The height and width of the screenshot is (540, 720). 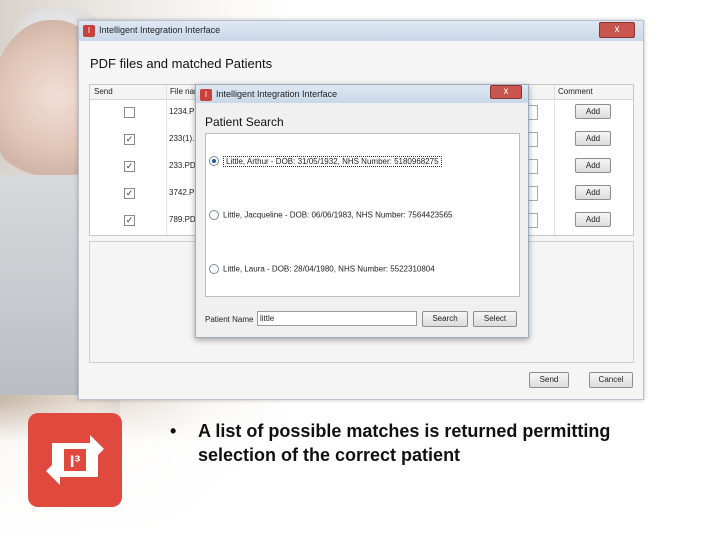 I want to click on send-button: Send, so click(x=549, y=380).